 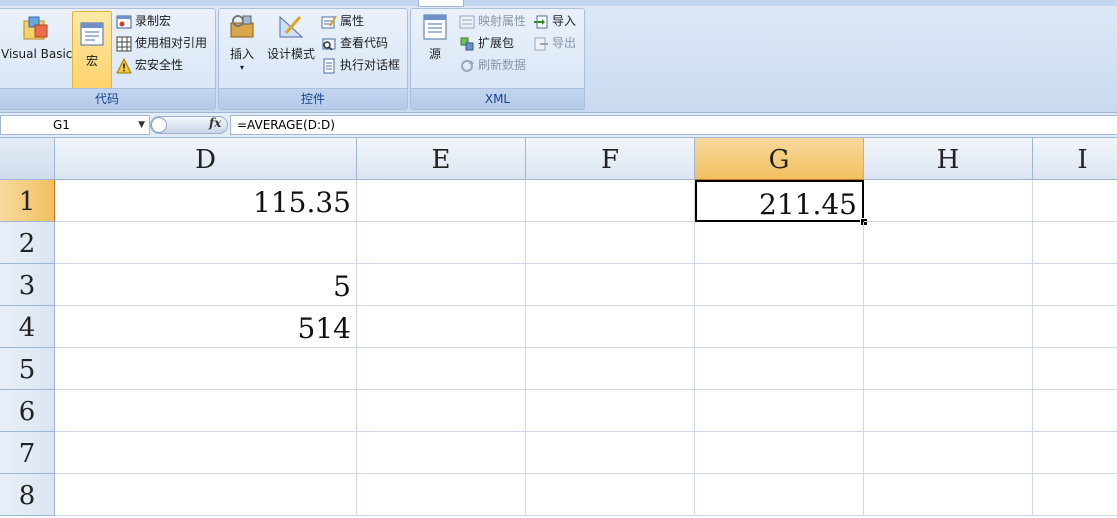 I want to click on run-dialog-button: 执行对话框, so click(x=360, y=65).